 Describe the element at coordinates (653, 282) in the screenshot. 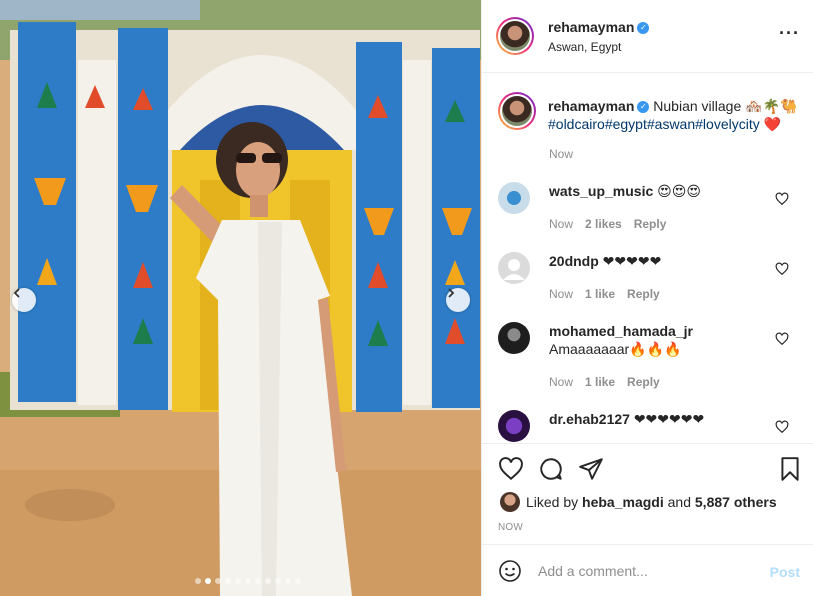

I see `comment-item: 20dndp ❤❤❤❤❤ Now 1 like Reply` at that location.